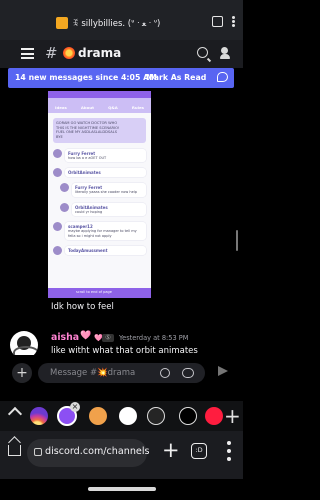 The height and width of the screenshot is (500, 320). I want to click on message-composer: + Message #💥drama, so click(121, 373).